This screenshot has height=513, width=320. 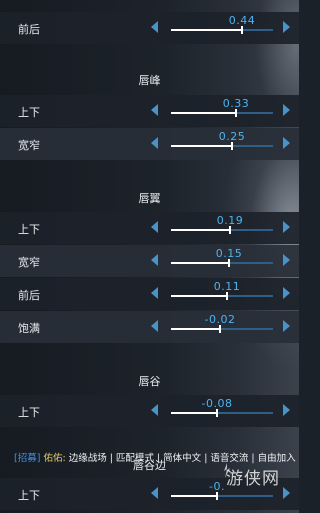 What do you see at coordinates (220, 319) in the screenshot?
I see `slider-value: -0.02` at bounding box center [220, 319].